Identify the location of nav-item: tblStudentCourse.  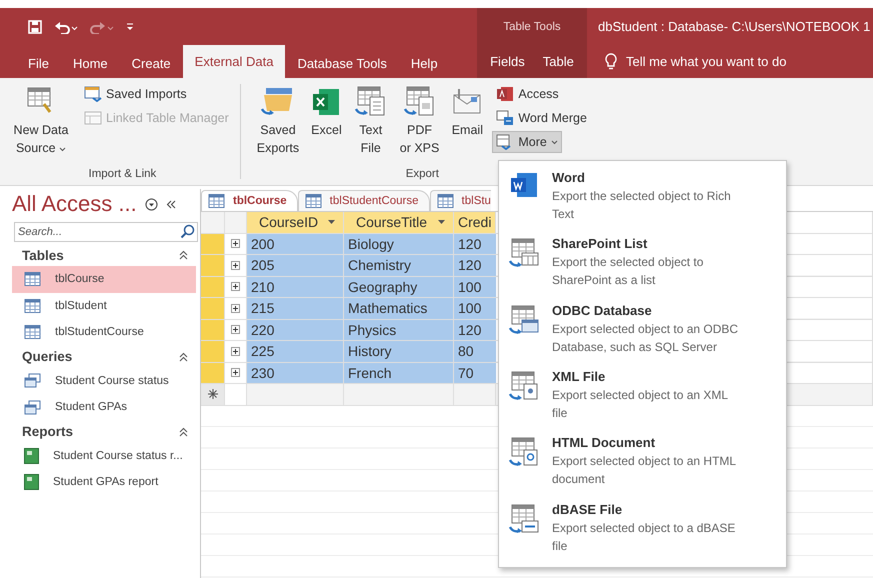
(104, 332).